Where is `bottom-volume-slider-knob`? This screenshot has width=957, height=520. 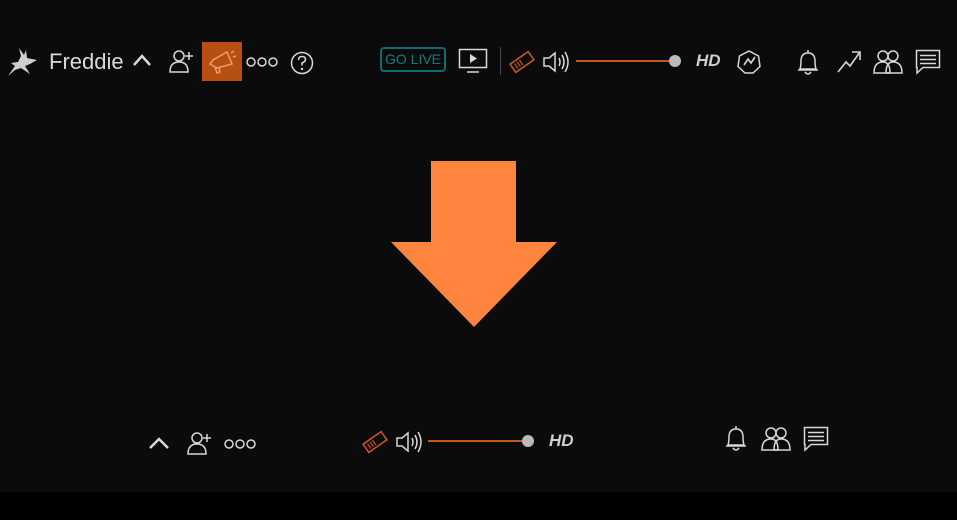 bottom-volume-slider-knob is located at coordinates (528, 441).